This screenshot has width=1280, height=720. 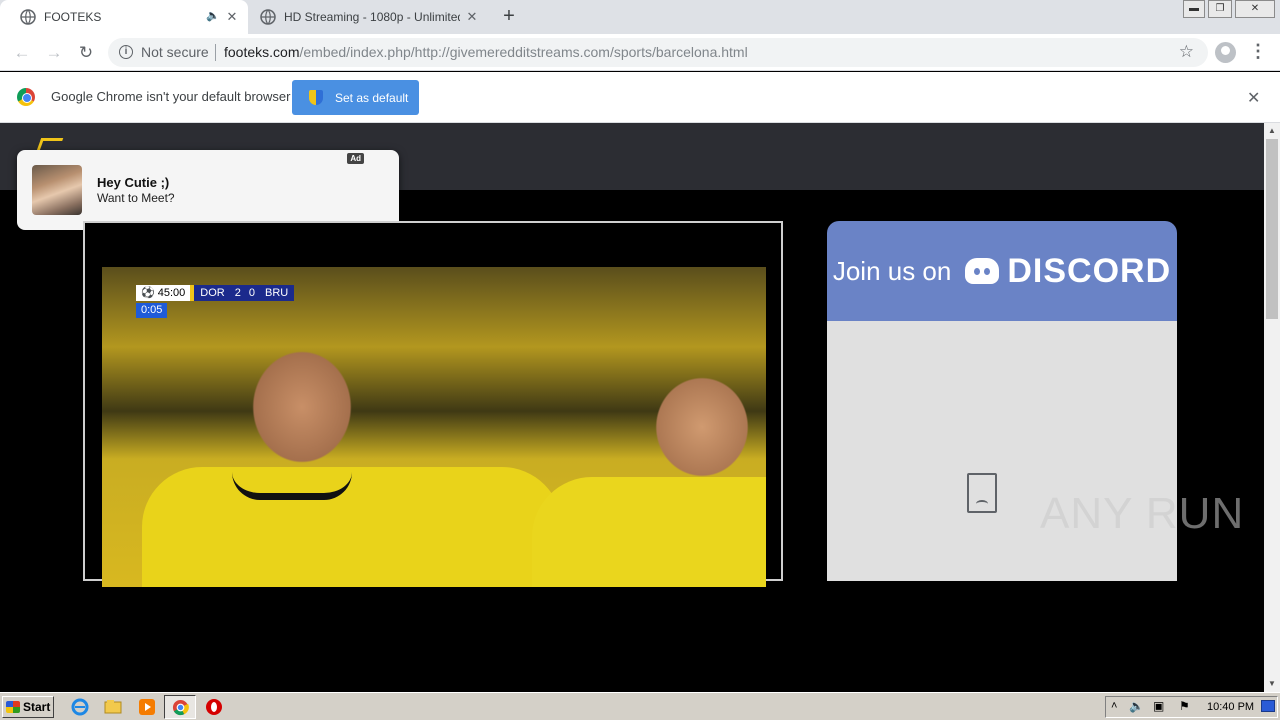 I want to click on set-as-default-button: Set as default, so click(x=355, y=97).